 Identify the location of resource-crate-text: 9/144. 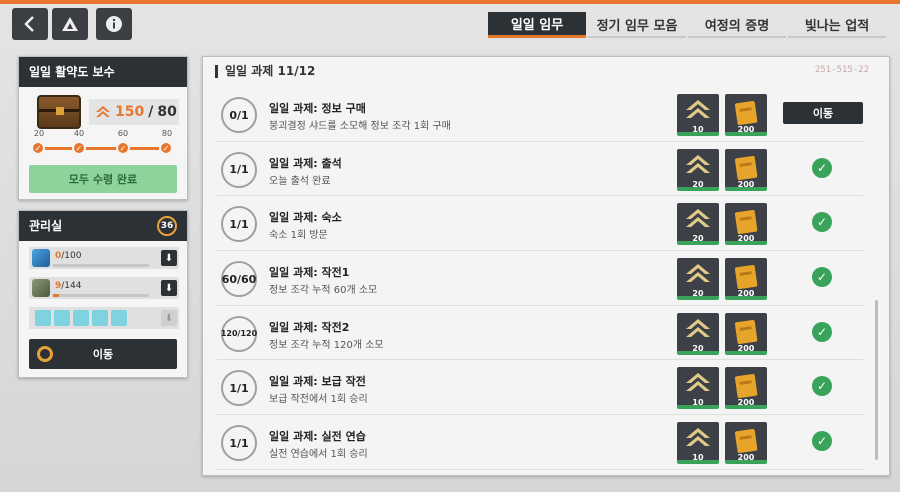
(68, 286).